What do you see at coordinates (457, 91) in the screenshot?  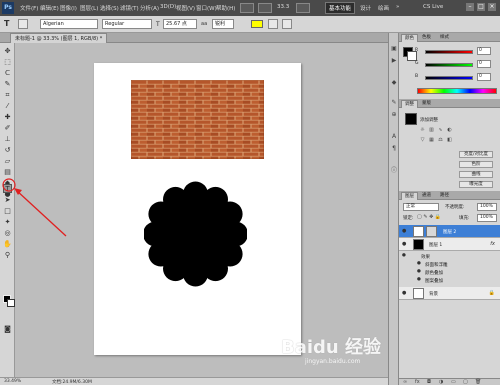 I see `color-spectrum-bar` at bounding box center [457, 91].